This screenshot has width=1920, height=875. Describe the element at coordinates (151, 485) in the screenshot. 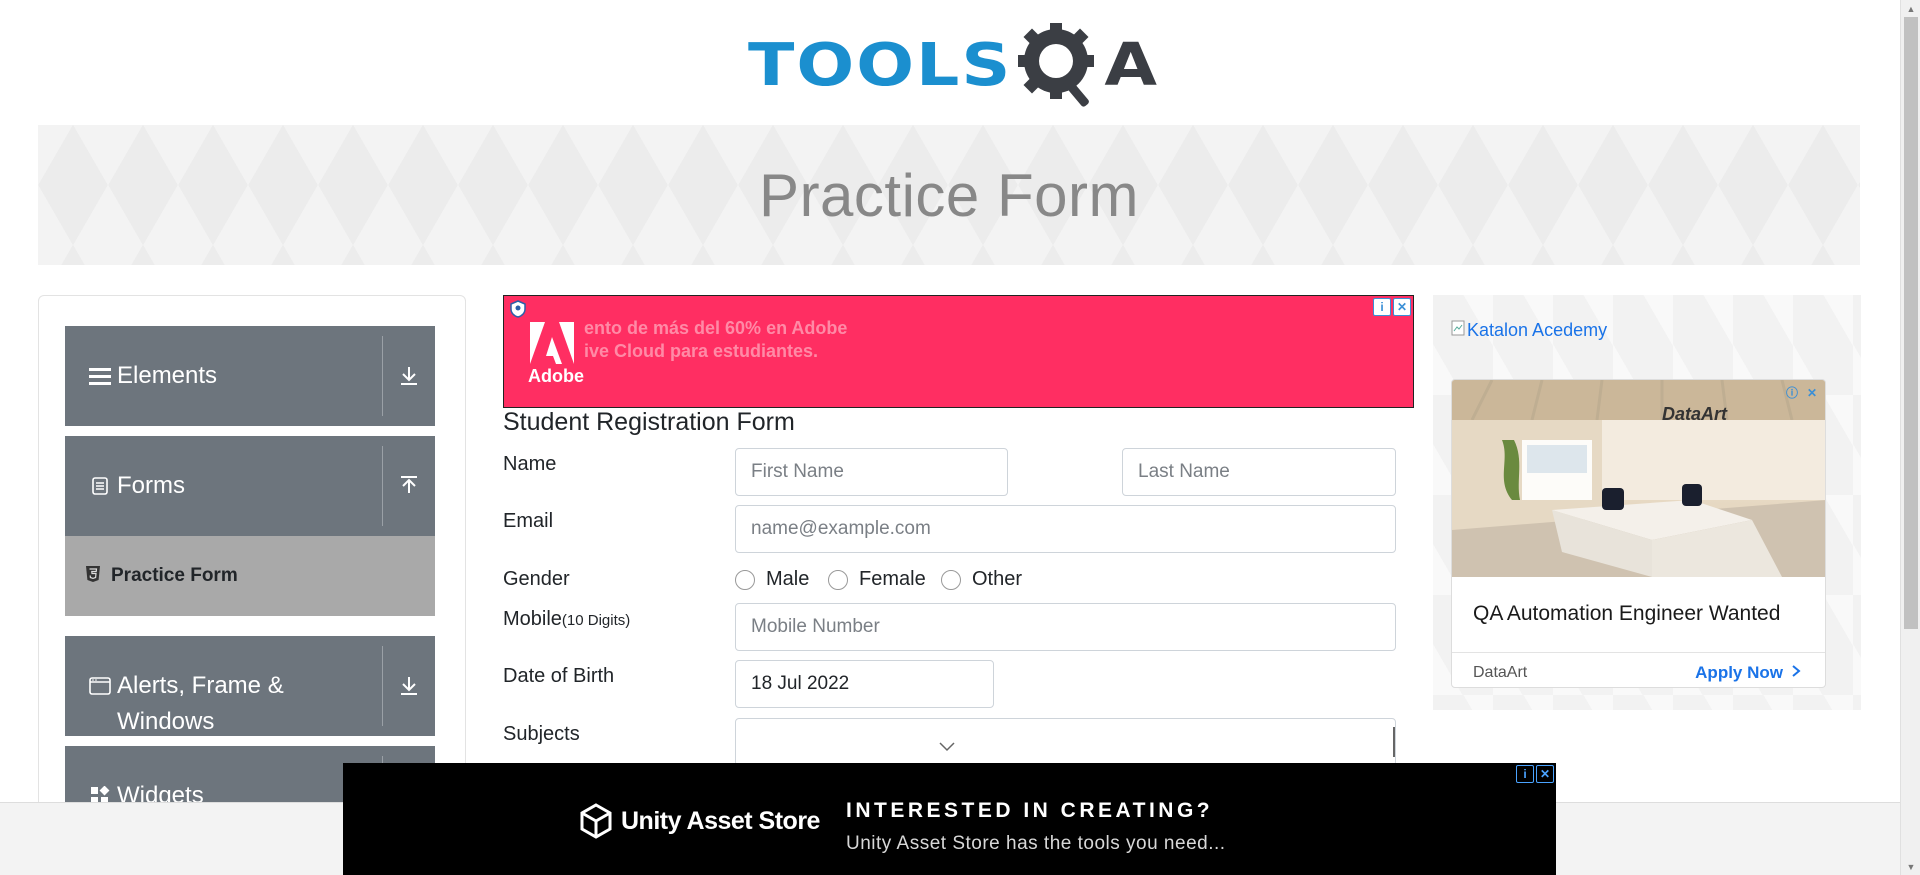

I see `sidebar-group-label: Forms` at that location.